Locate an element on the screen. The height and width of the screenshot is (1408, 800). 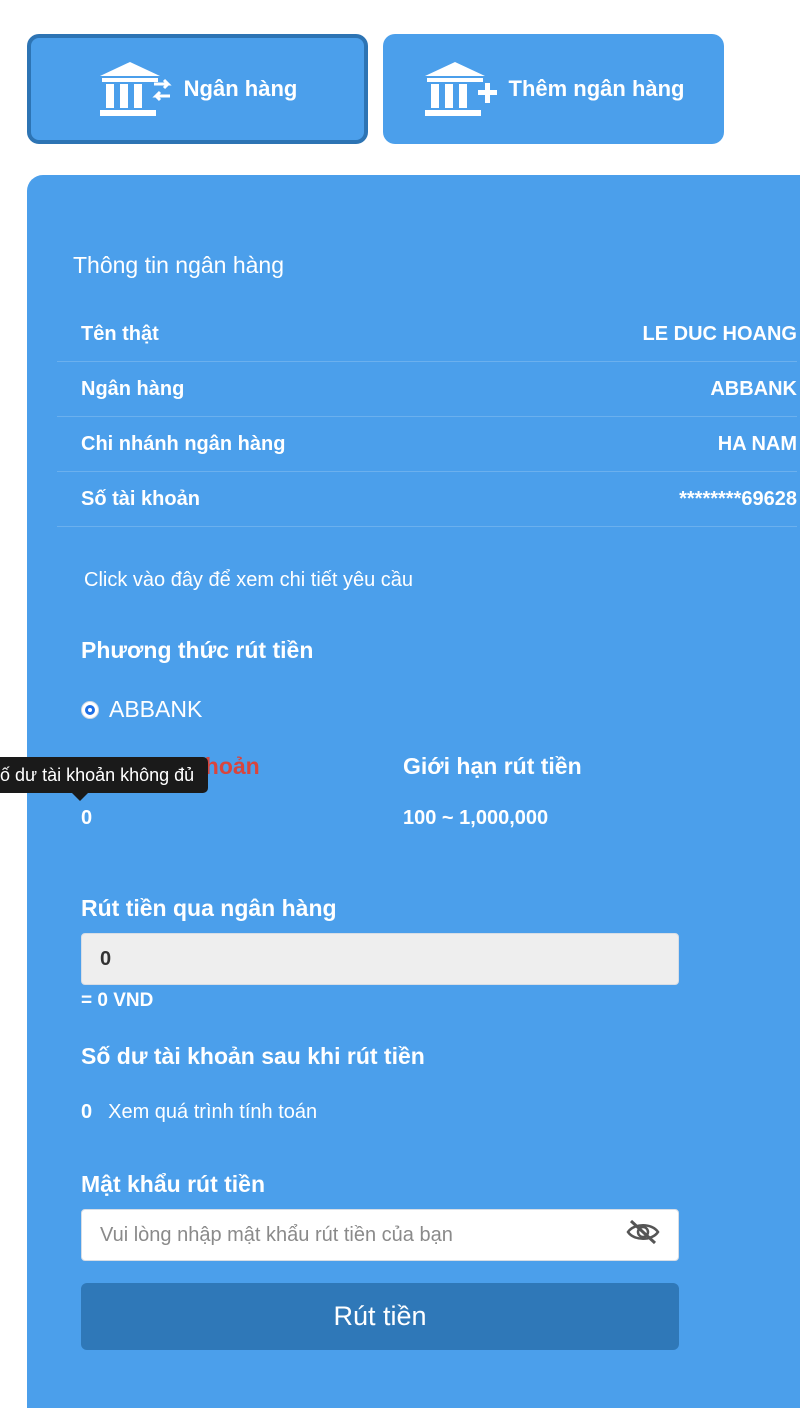
bank-info-row: Ngân hàng ABBANK is located at coordinates (427, 389).